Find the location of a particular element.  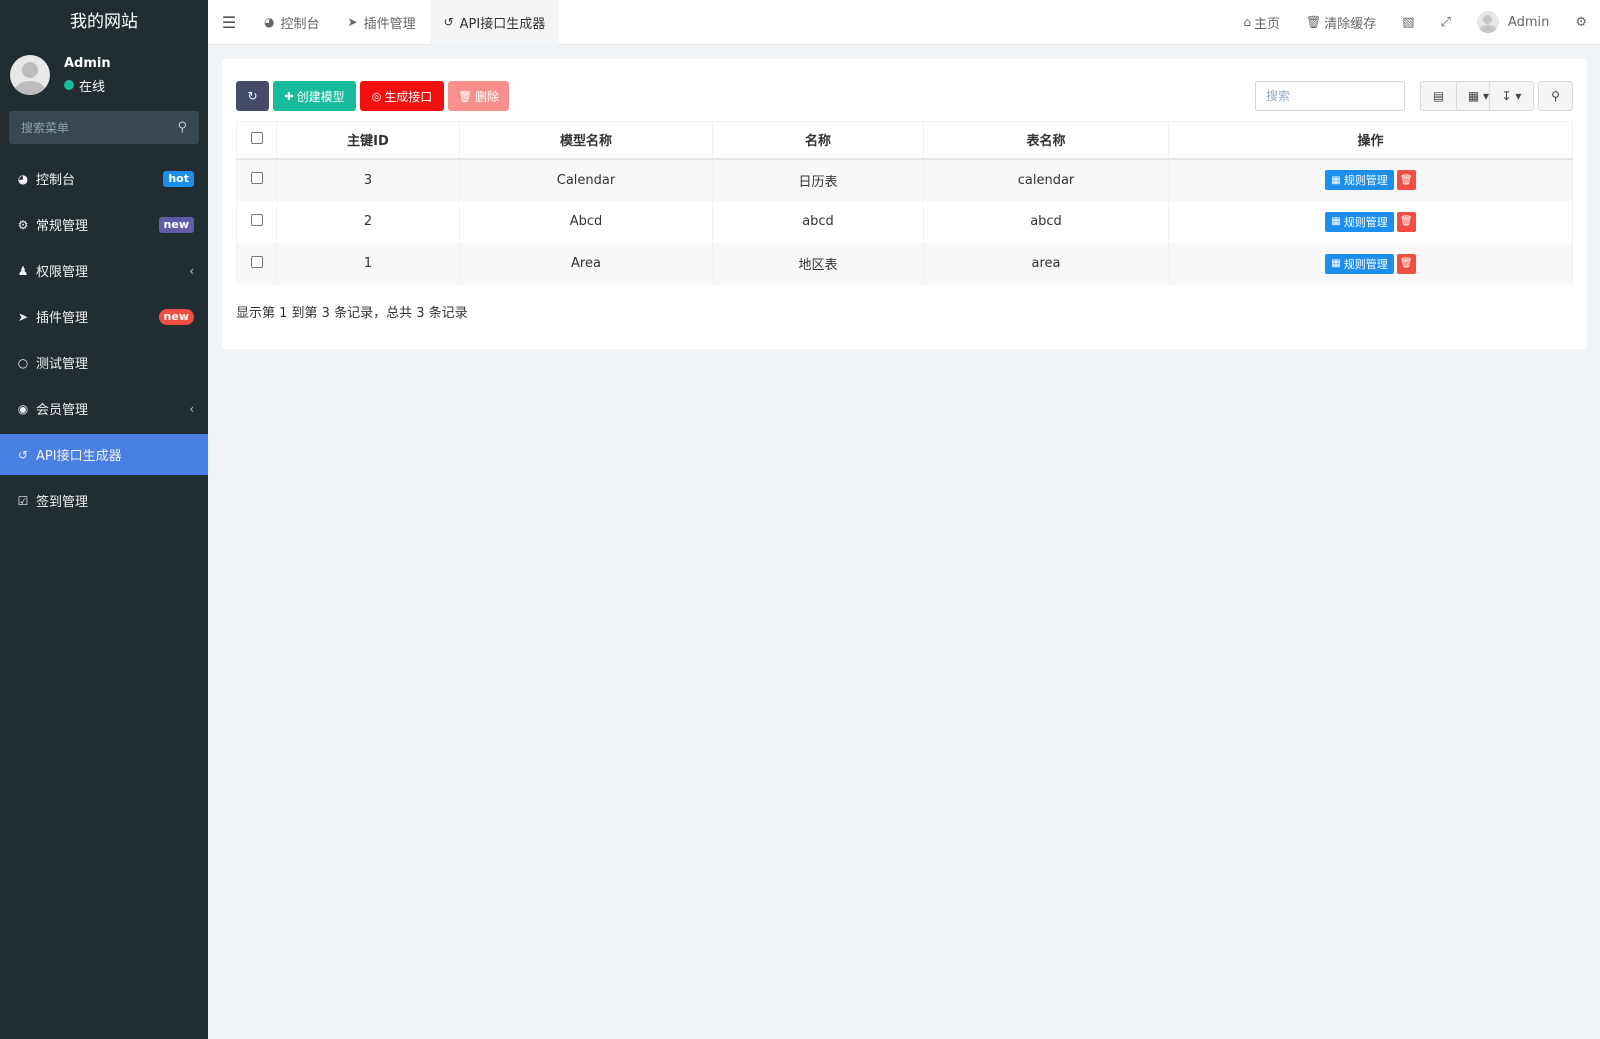

user-menu-name: Admin is located at coordinates (1528, 22).